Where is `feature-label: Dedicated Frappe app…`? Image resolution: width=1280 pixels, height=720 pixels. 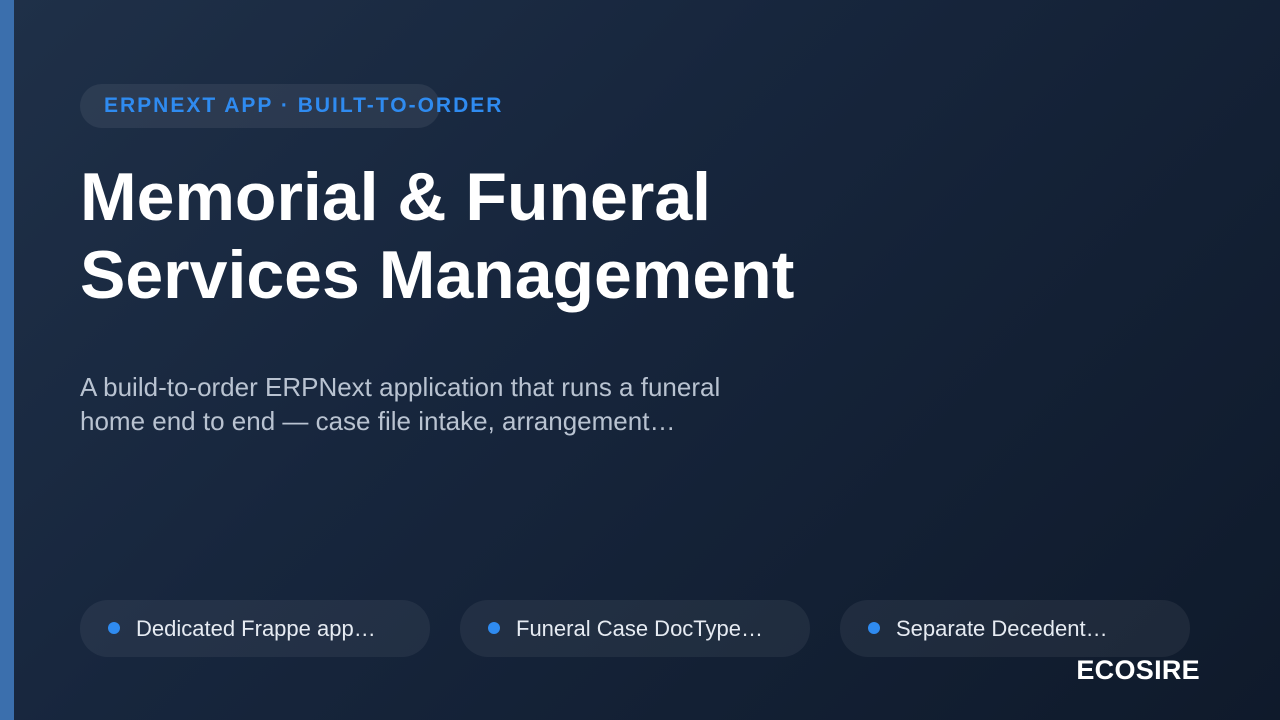
feature-label: Dedicated Frappe app… is located at coordinates (256, 628).